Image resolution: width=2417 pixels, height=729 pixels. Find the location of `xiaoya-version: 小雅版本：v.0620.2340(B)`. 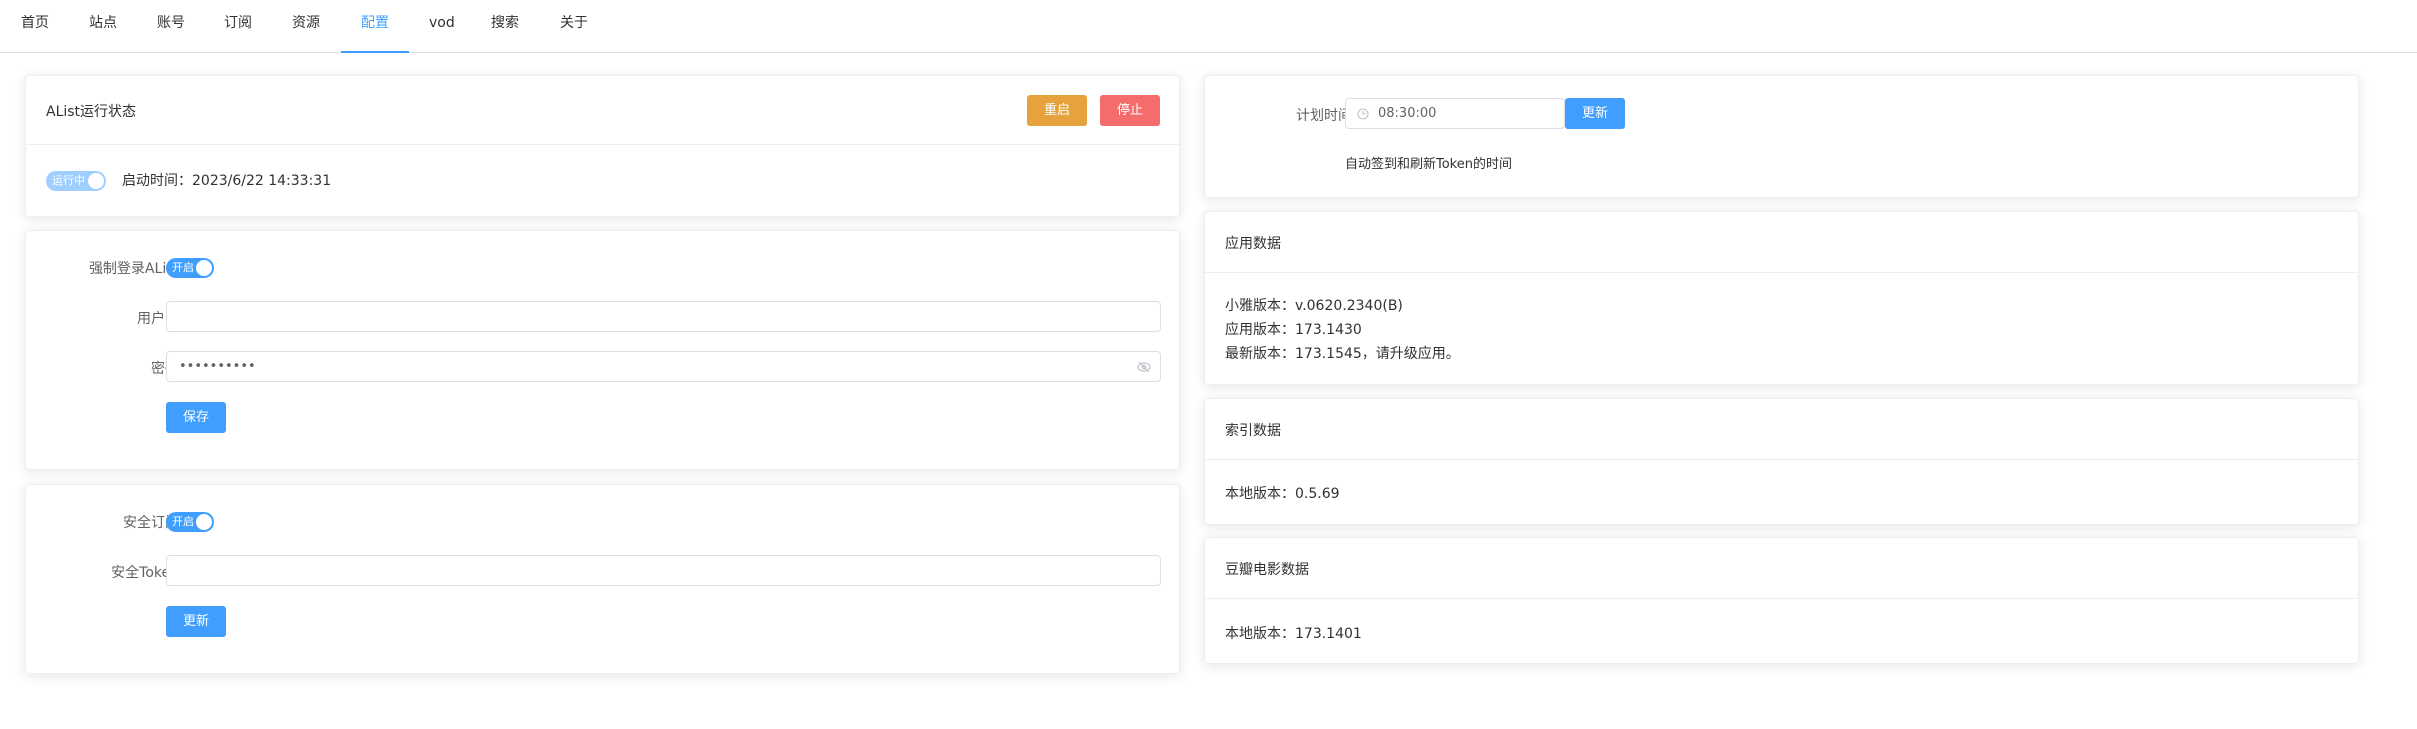

xiaoya-version: 小雅版本：v.0620.2340(B) is located at coordinates (1314, 306).